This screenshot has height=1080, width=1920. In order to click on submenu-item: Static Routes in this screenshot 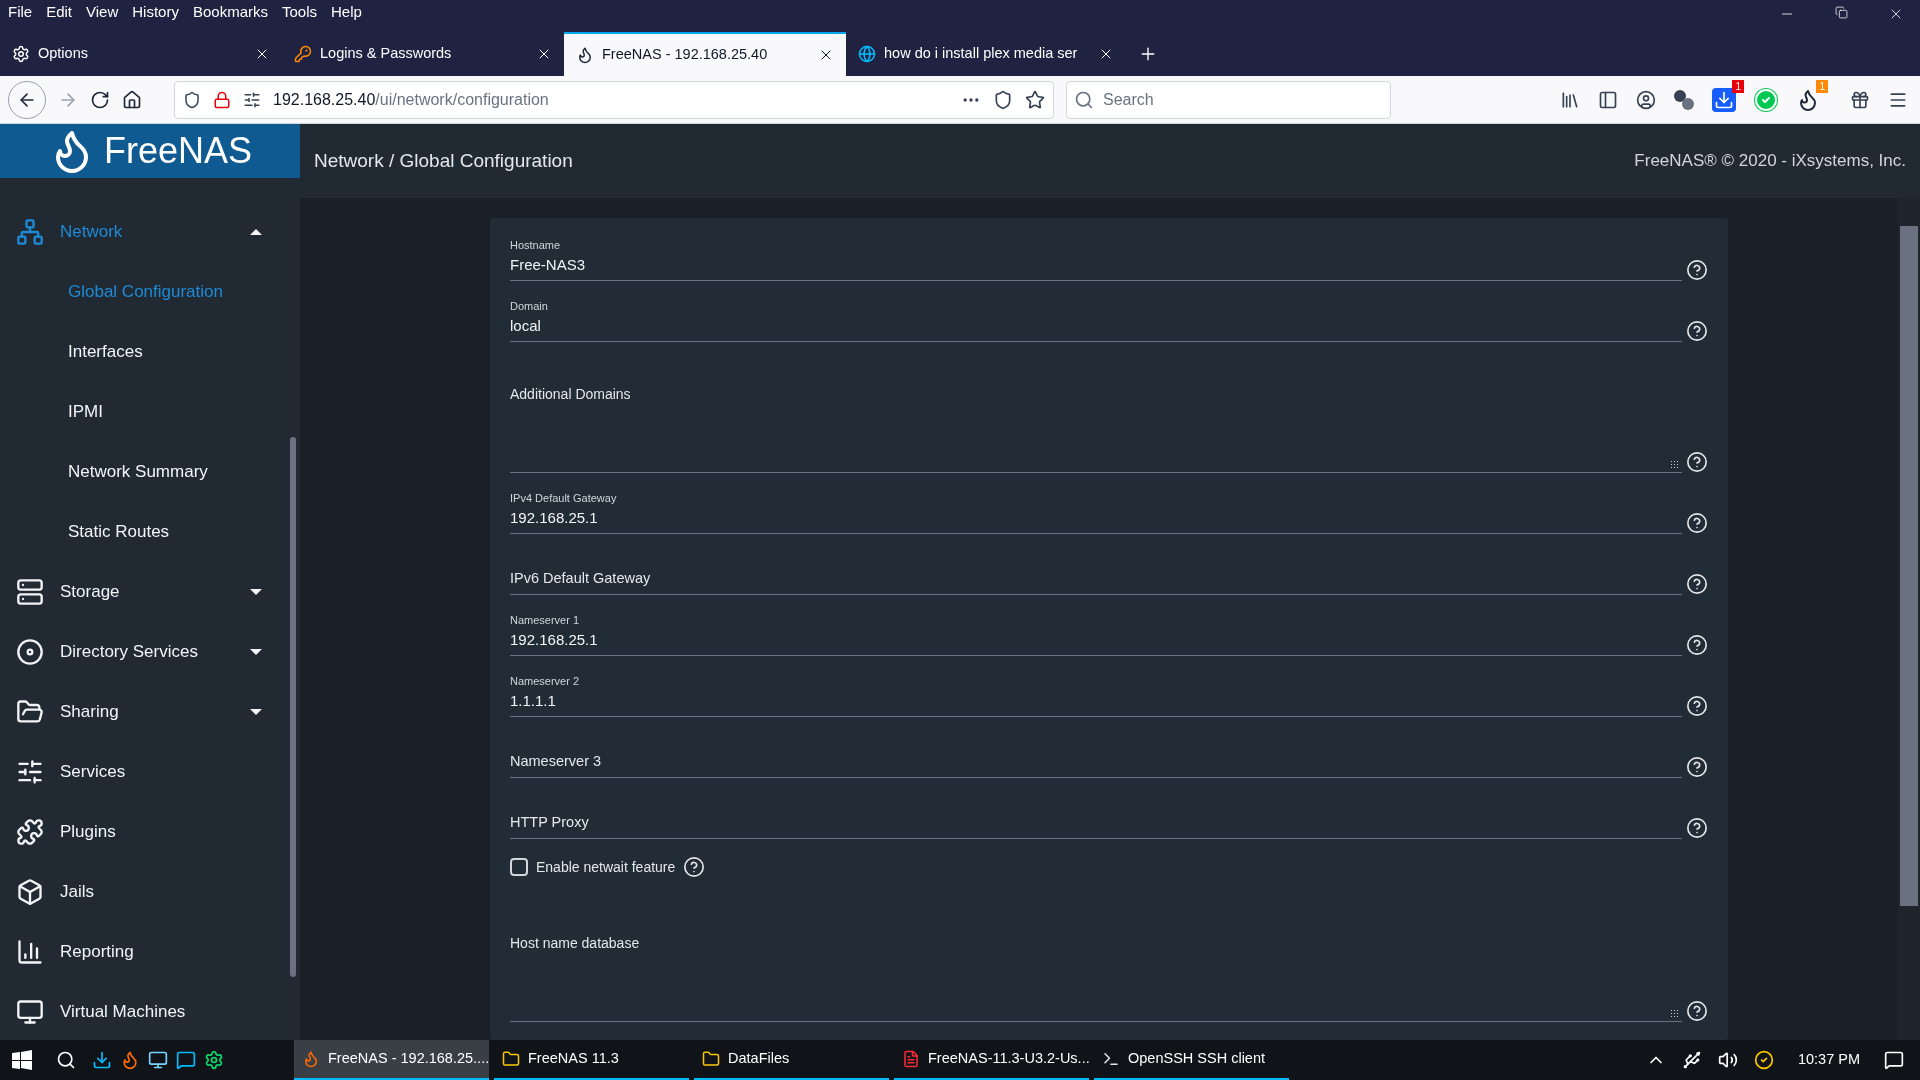, I will do `click(145, 532)`.